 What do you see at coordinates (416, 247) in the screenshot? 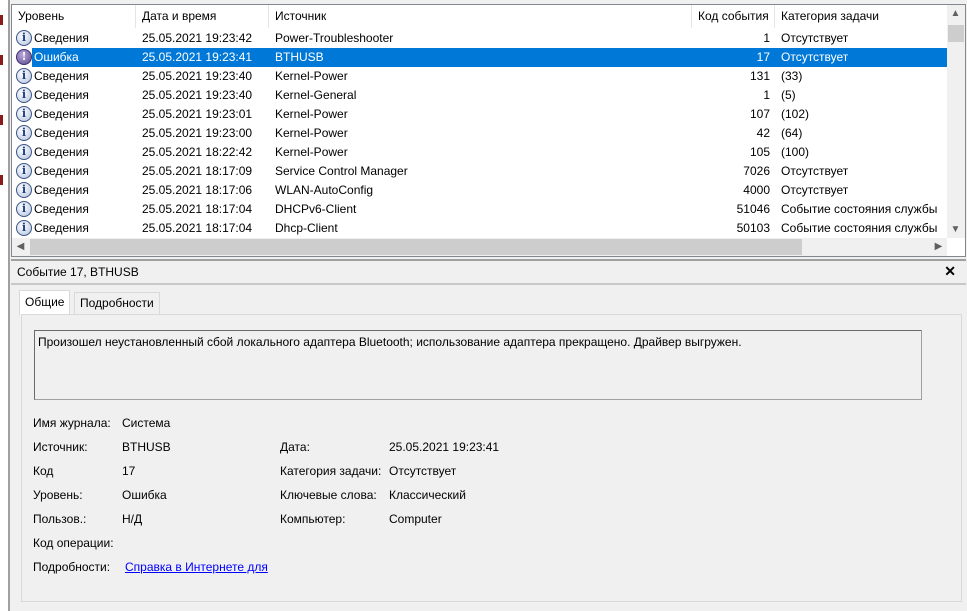
I see `scroll-thumb-horizontal` at bounding box center [416, 247].